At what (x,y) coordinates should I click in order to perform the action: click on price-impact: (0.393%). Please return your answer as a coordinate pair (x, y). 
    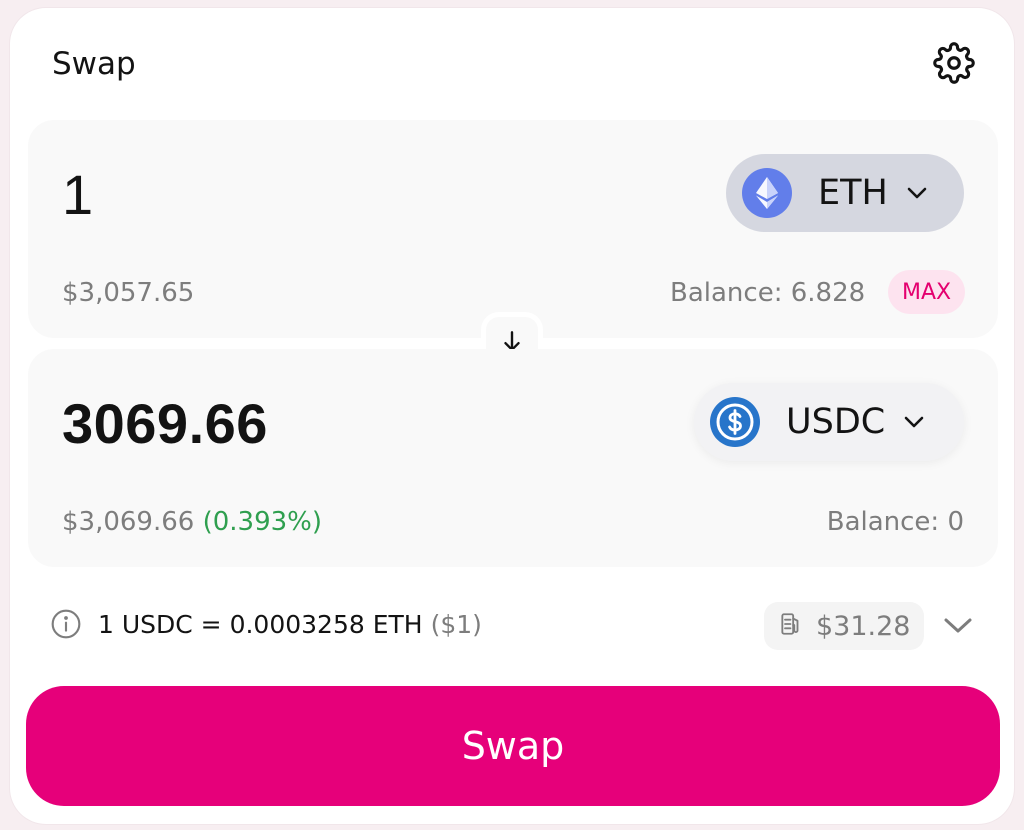
    Looking at the image, I should click on (262, 522).